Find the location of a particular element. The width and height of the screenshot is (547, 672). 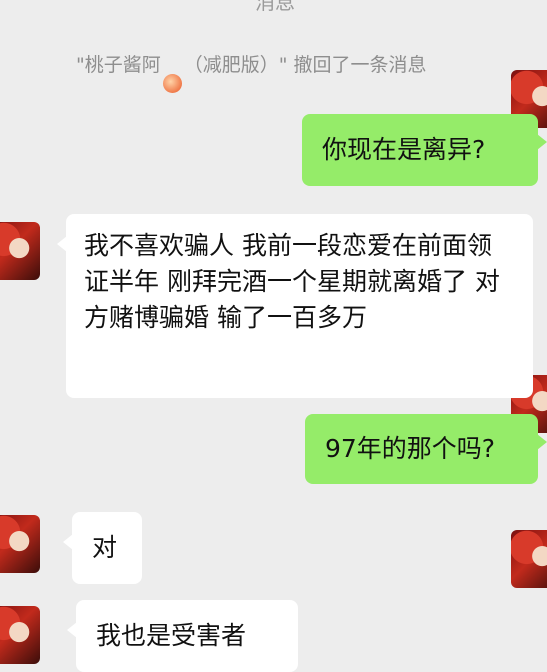

peach-emoji-icon: 🍑 is located at coordinates (172, 83).